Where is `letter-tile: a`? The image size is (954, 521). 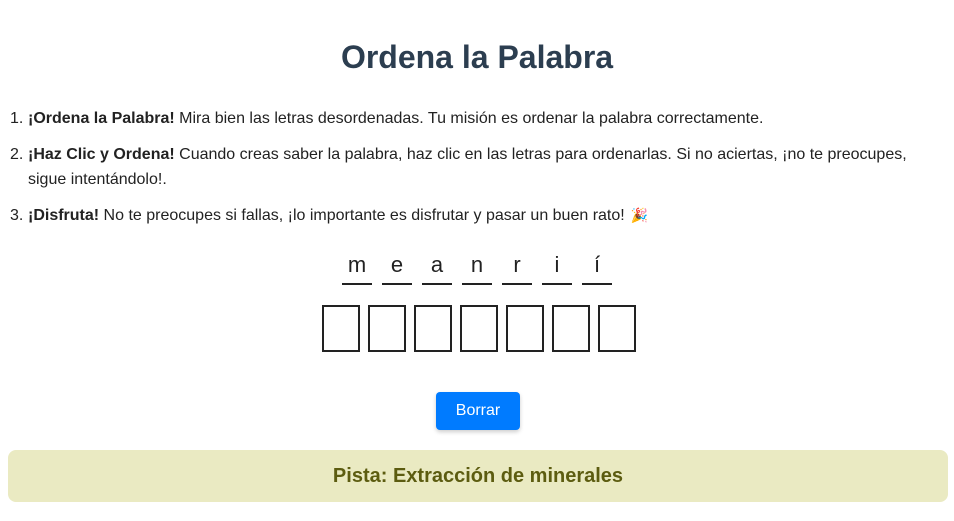
letter-tile: a is located at coordinates (437, 268).